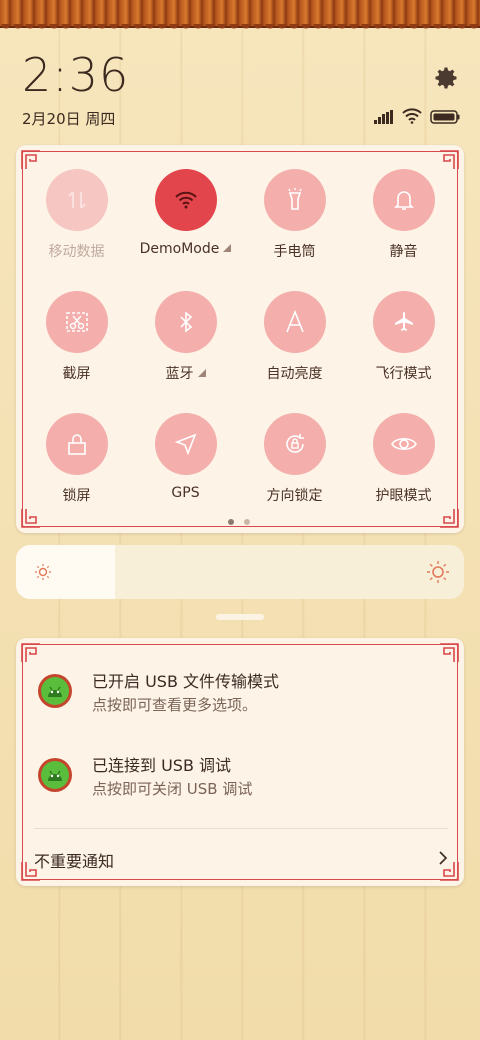 The image size is (480, 1040). Describe the element at coordinates (294, 322) in the screenshot. I see `auto-brightness-icon` at that location.